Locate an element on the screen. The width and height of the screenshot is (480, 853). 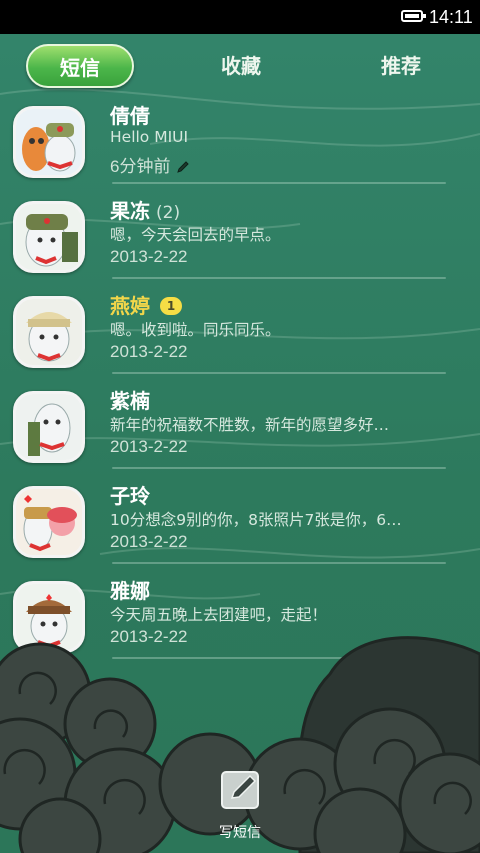
battery-full-icon is located at coordinates (413, 16).